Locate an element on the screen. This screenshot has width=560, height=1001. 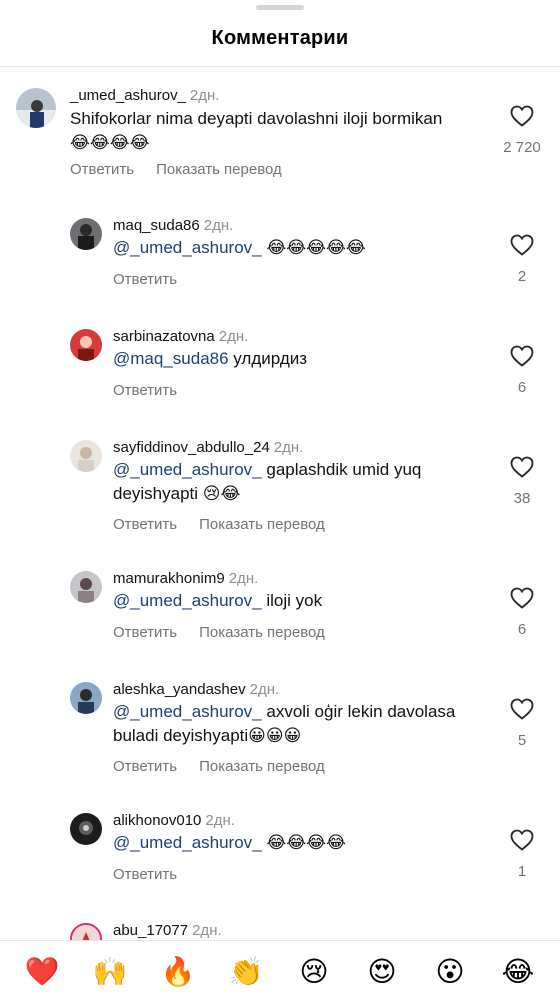
page-title: Комментарии is located at coordinates (280, 37).